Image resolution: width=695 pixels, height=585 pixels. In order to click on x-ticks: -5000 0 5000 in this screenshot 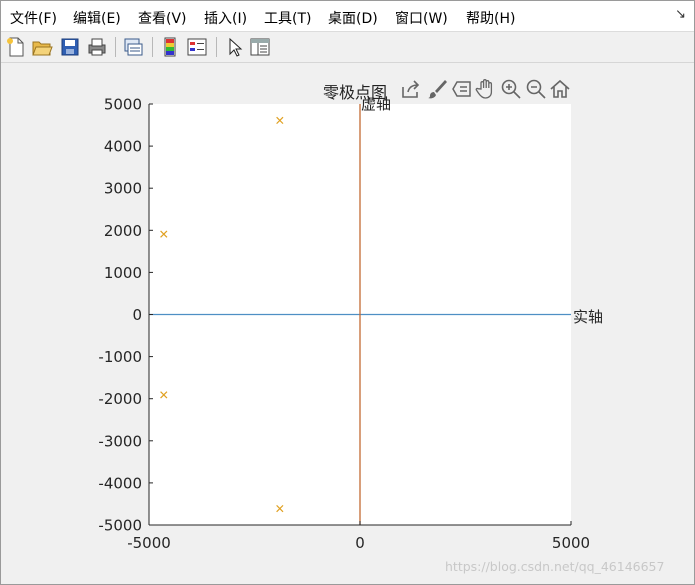, I will do `click(358, 536)`.